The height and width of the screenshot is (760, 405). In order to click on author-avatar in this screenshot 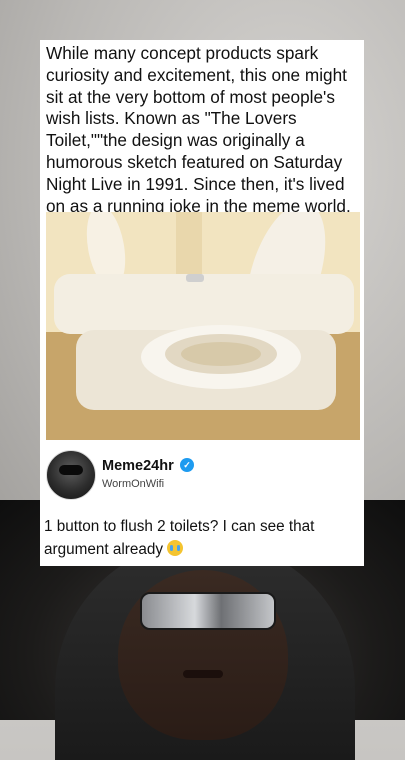, I will do `click(71, 475)`.